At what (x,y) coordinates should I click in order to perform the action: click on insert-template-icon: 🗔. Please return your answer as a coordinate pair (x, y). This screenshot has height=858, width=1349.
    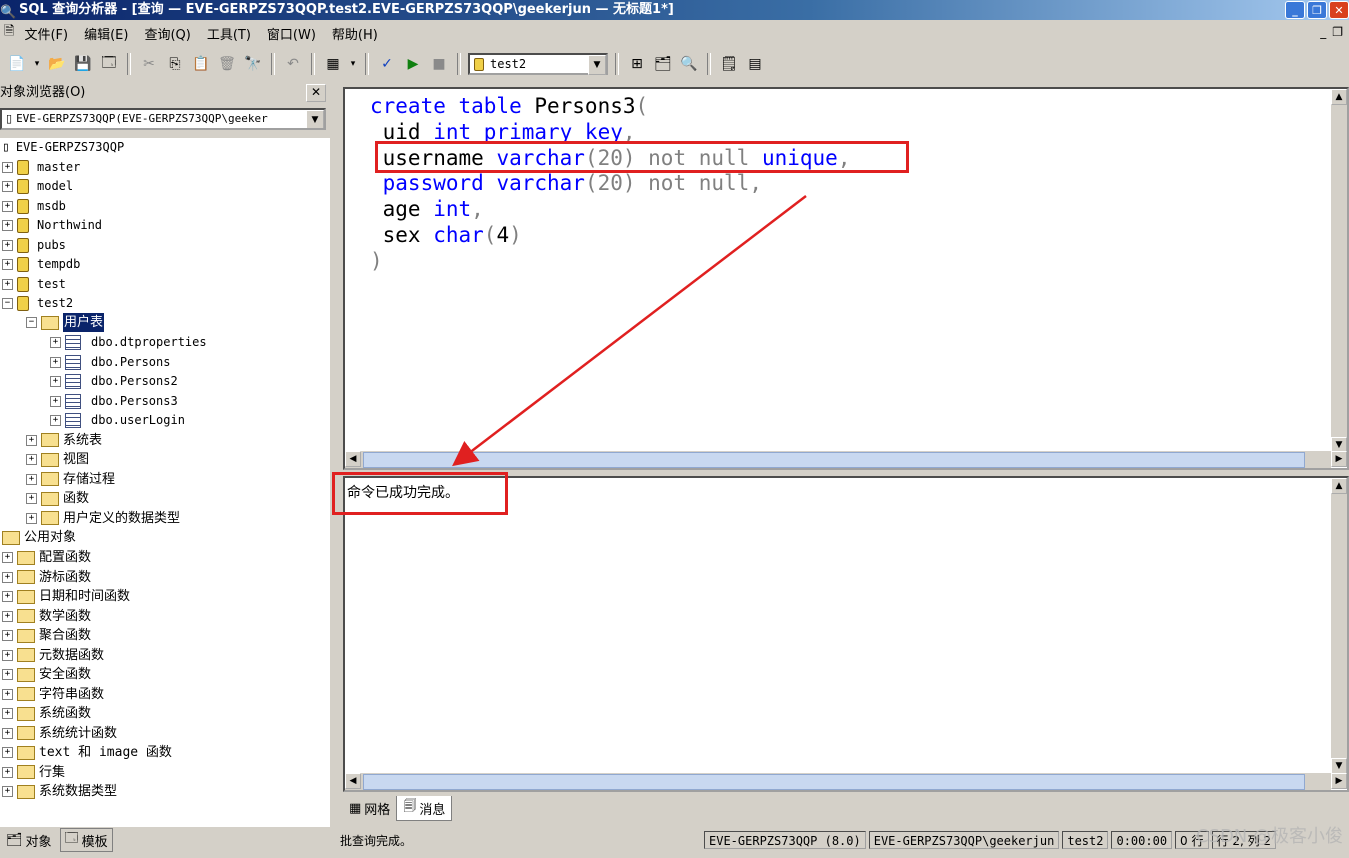
    Looking at the image, I should click on (109, 64).